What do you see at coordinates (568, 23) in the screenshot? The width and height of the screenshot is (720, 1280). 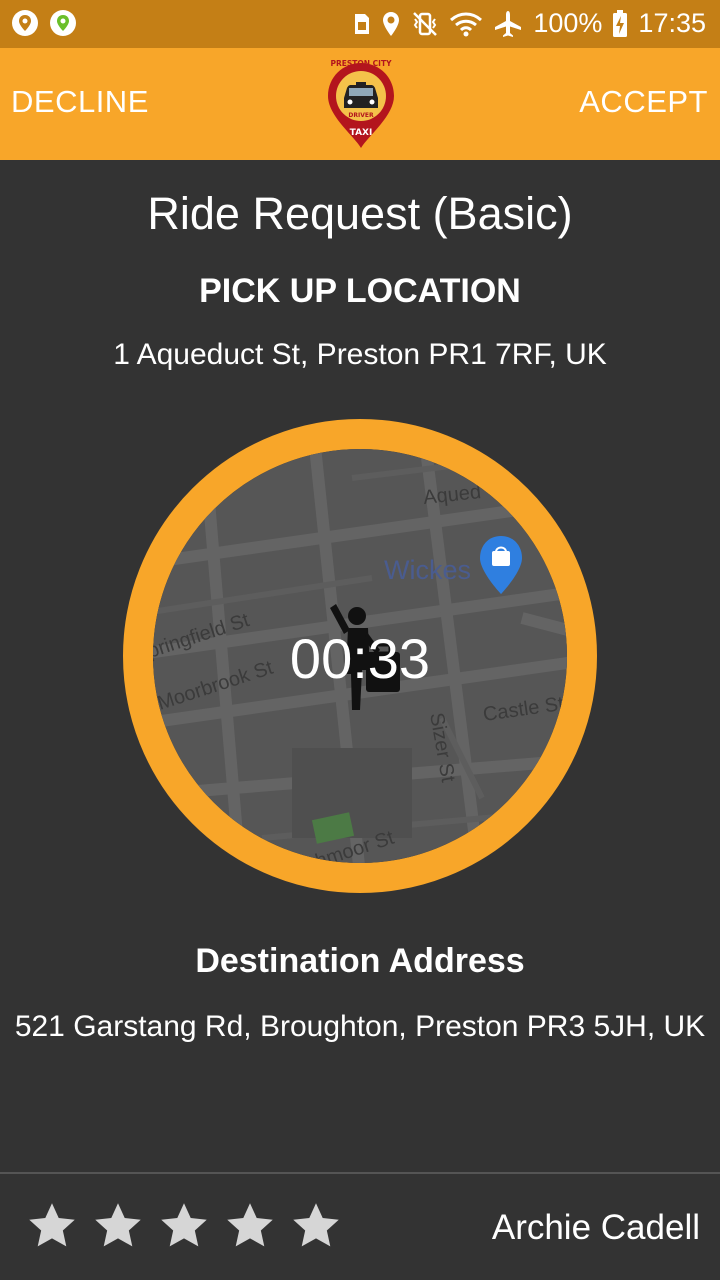 I see `battery-percent: 100%` at bounding box center [568, 23].